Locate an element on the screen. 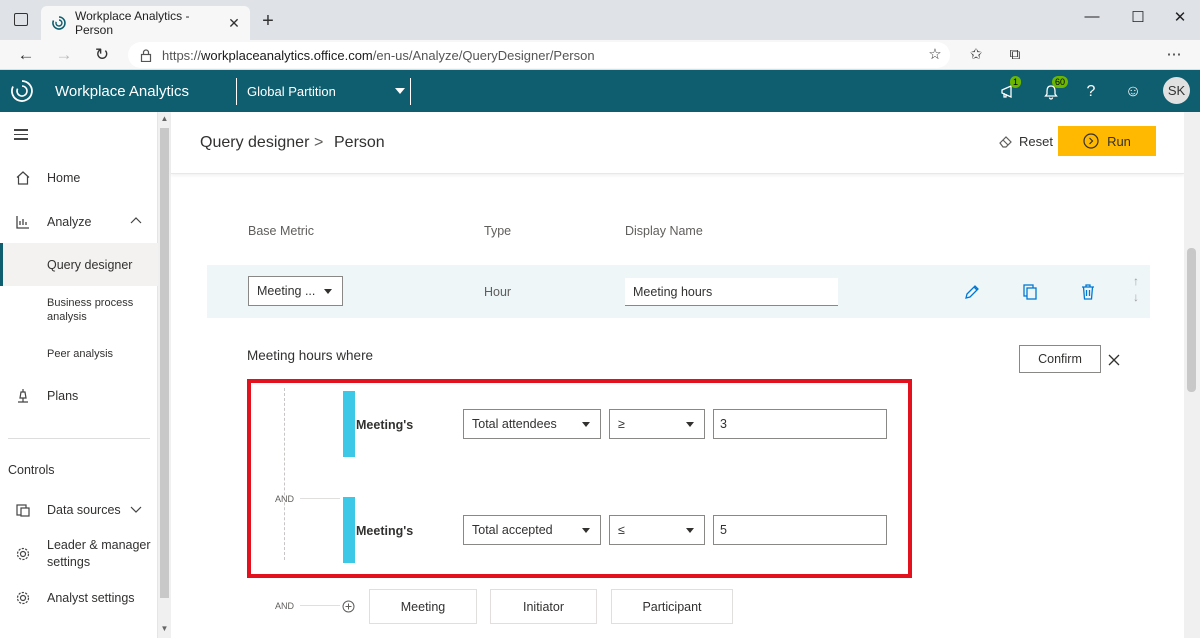  sidebar-item-query-designer: Query designer is located at coordinates (79, 264).